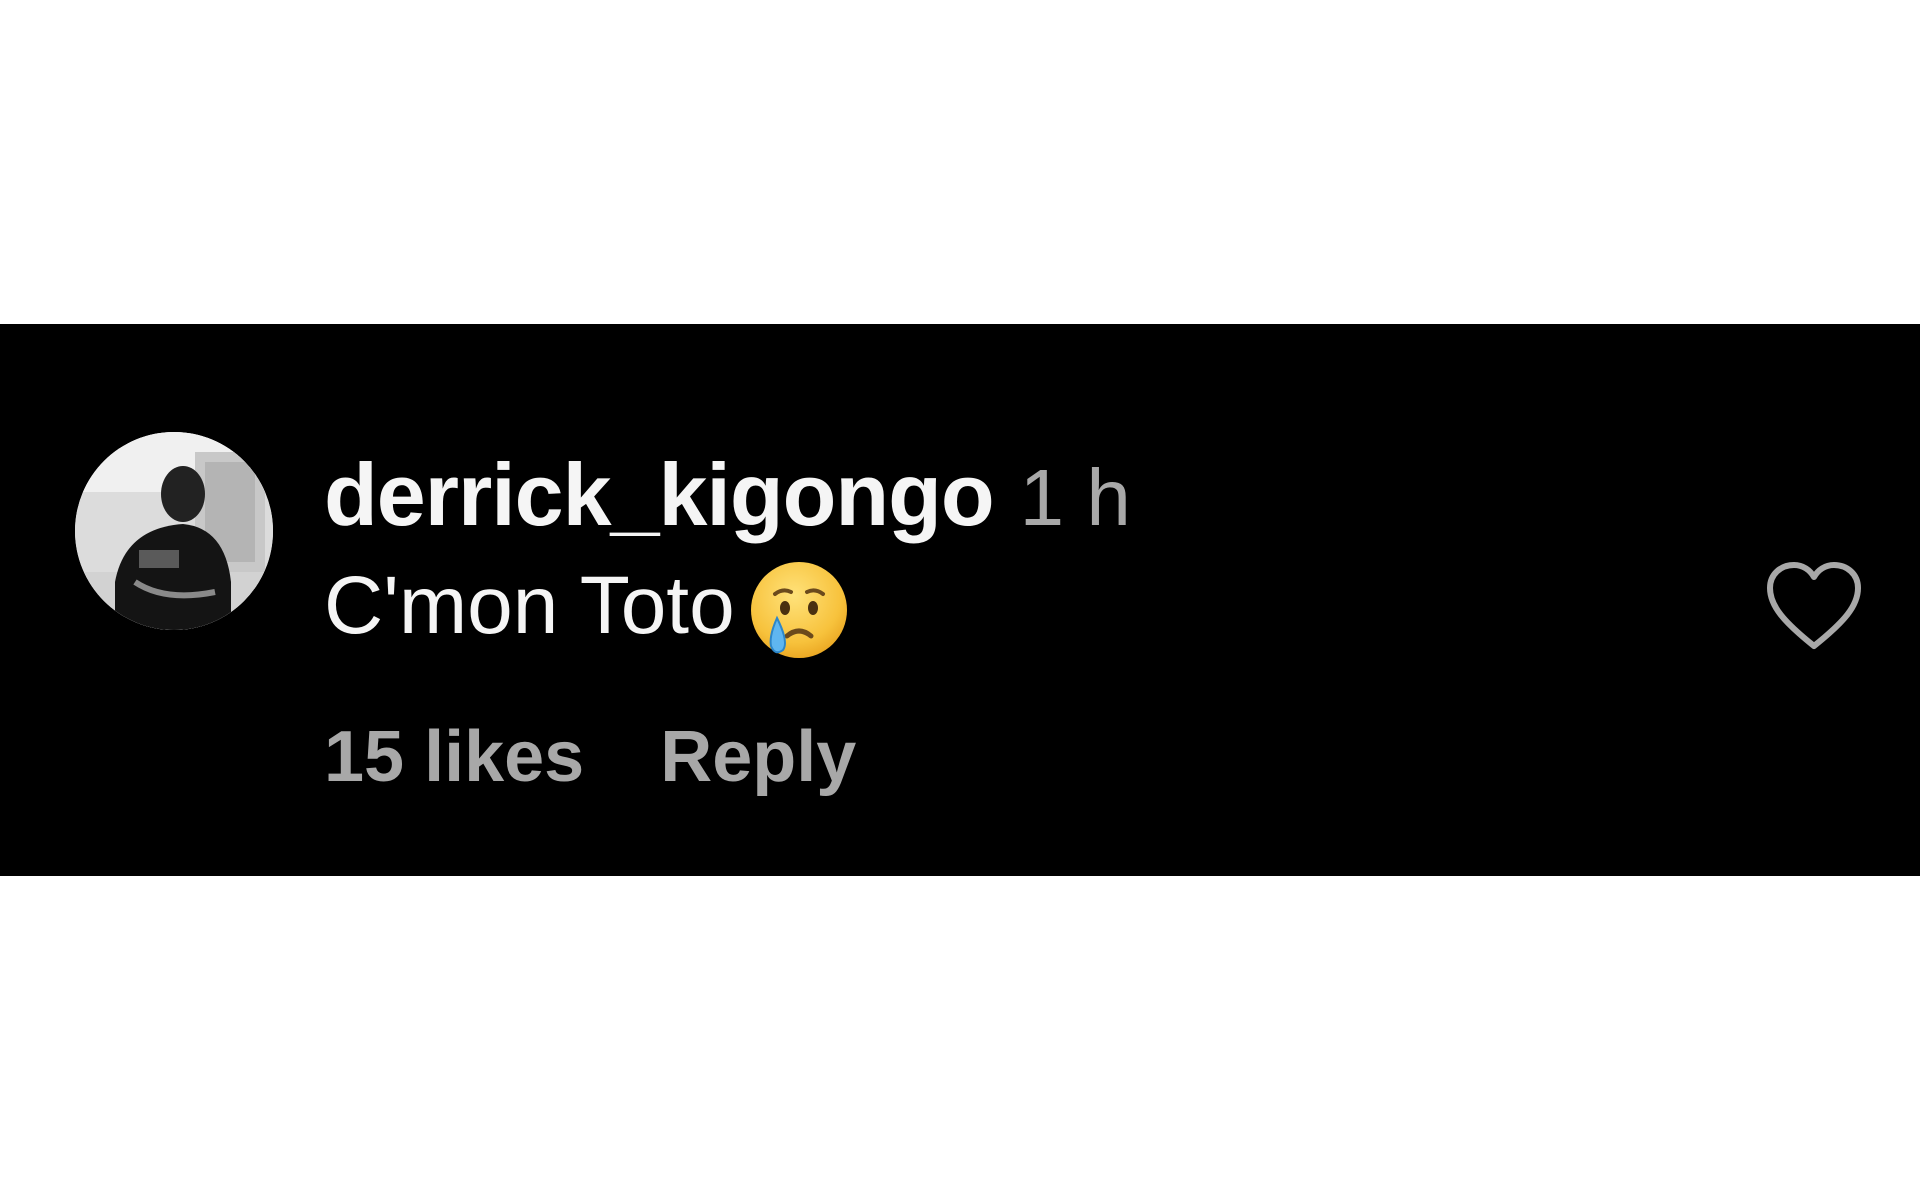 This screenshot has height=1200, width=1920. What do you see at coordinates (529, 605) in the screenshot?
I see `comment-text: C'mon Toto` at bounding box center [529, 605].